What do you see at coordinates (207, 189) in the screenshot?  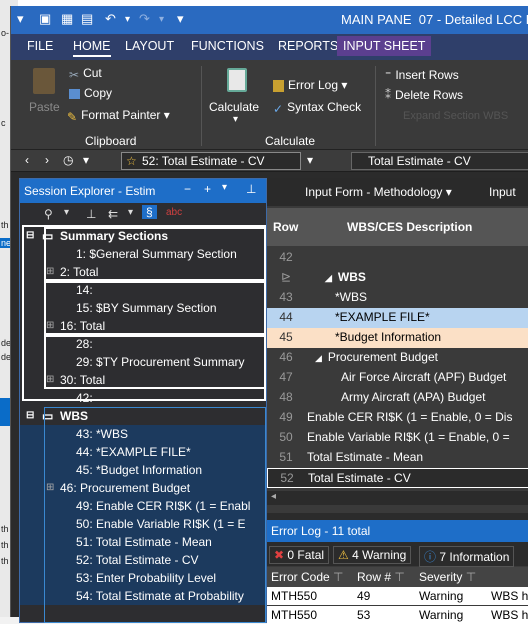 I see `add-icon: +` at bounding box center [207, 189].